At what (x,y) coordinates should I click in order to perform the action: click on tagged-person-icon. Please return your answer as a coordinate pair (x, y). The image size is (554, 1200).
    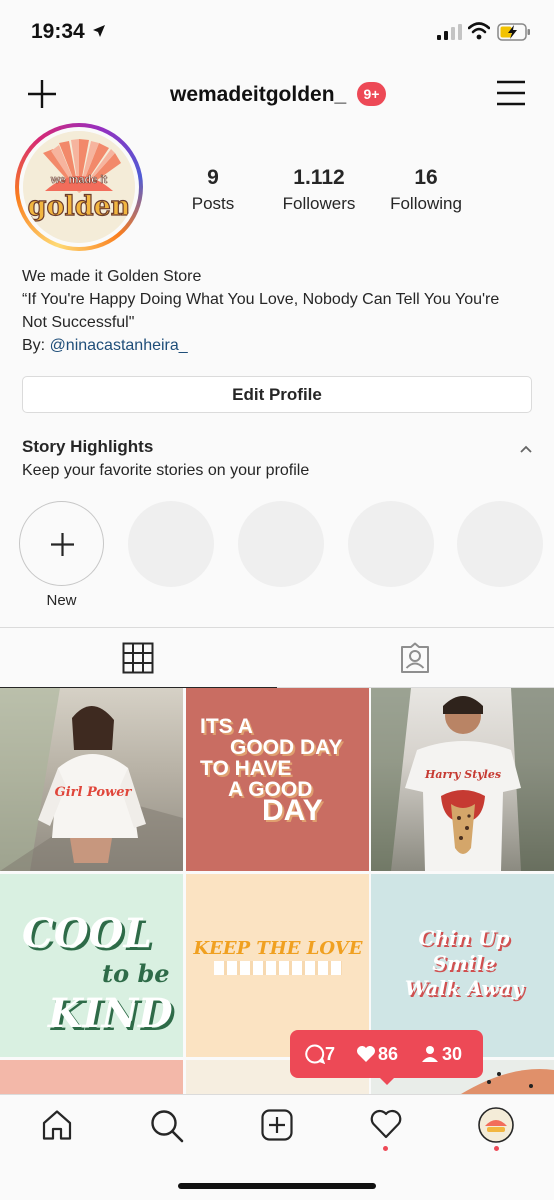
    Looking at the image, I should click on (415, 657).